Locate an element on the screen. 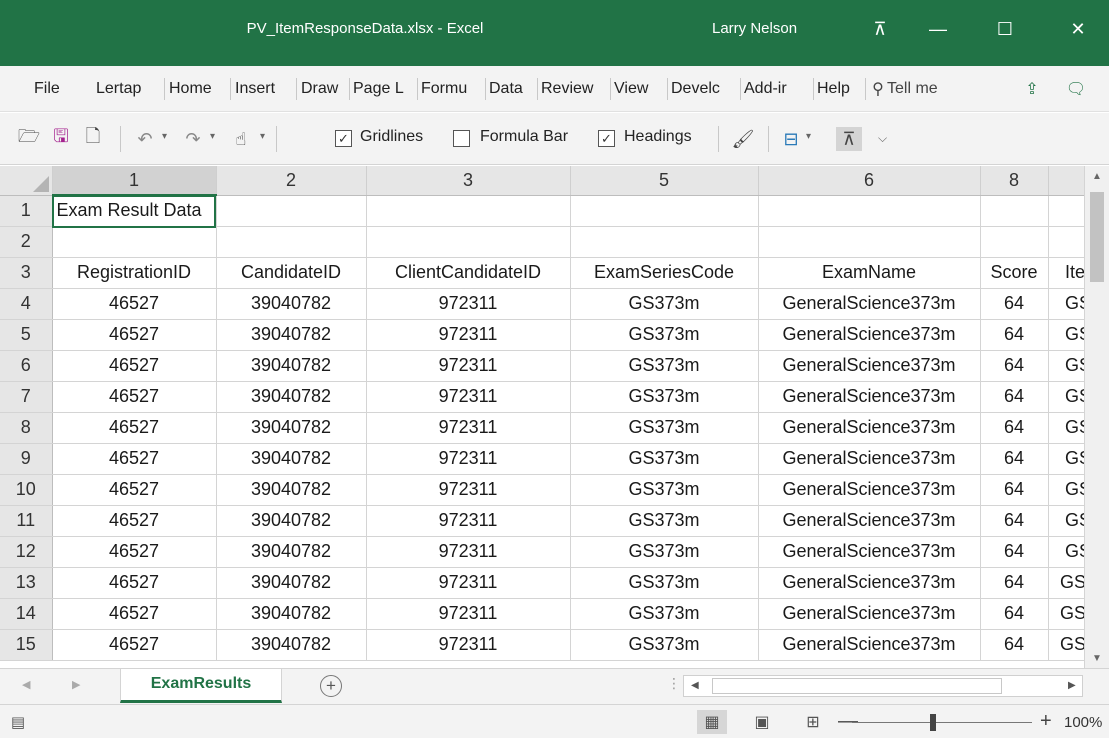 The height and width of the screenshot is (738, 1109). vertical-scroll-thumb is located at coordinates (1097, 237).